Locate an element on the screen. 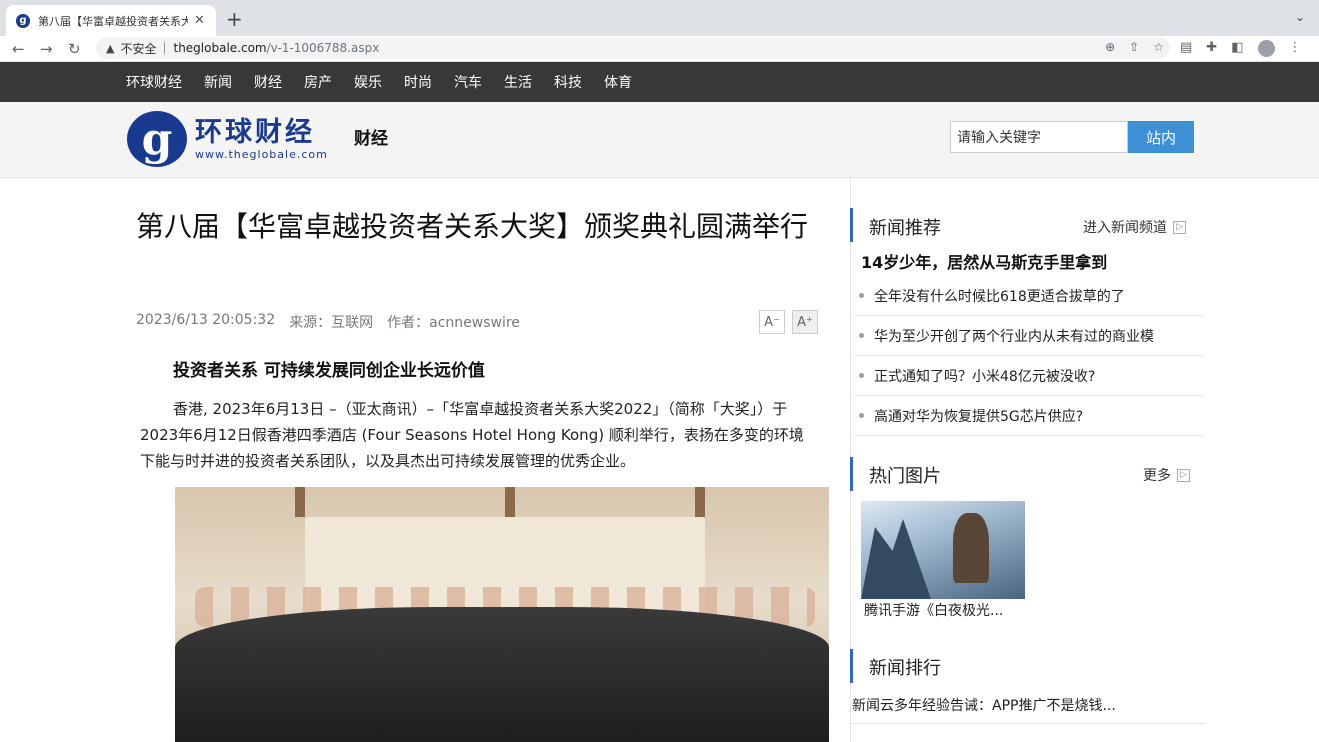  hot-pictures-title: 热门图片 is located at coordinates (905, 476).